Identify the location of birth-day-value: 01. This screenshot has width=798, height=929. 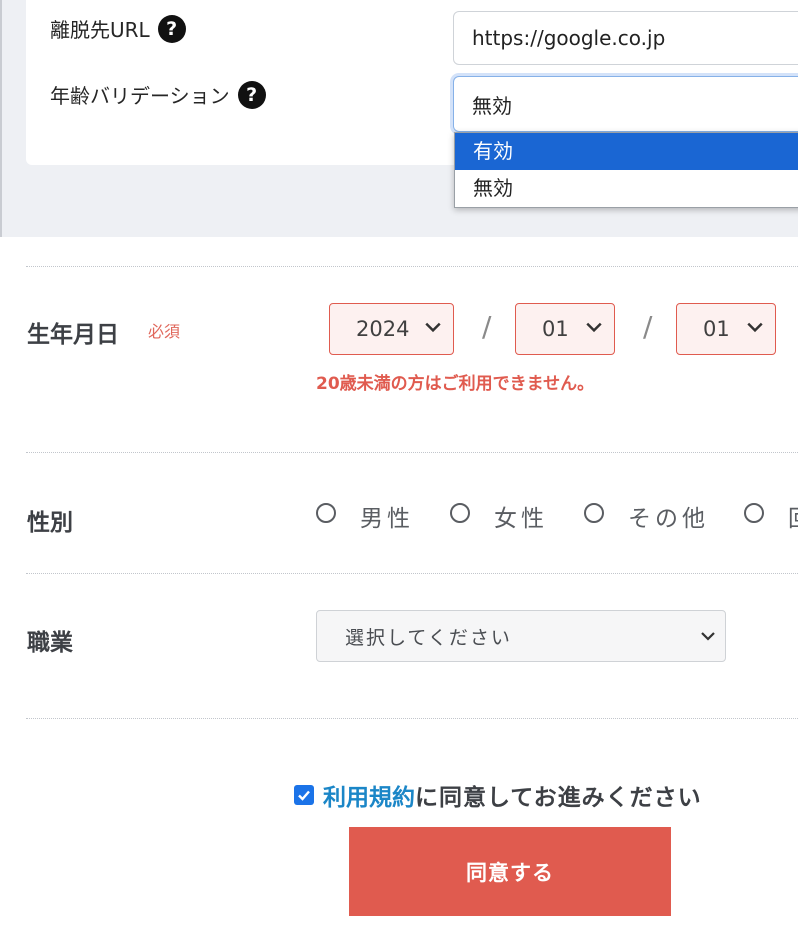
(716, 329).